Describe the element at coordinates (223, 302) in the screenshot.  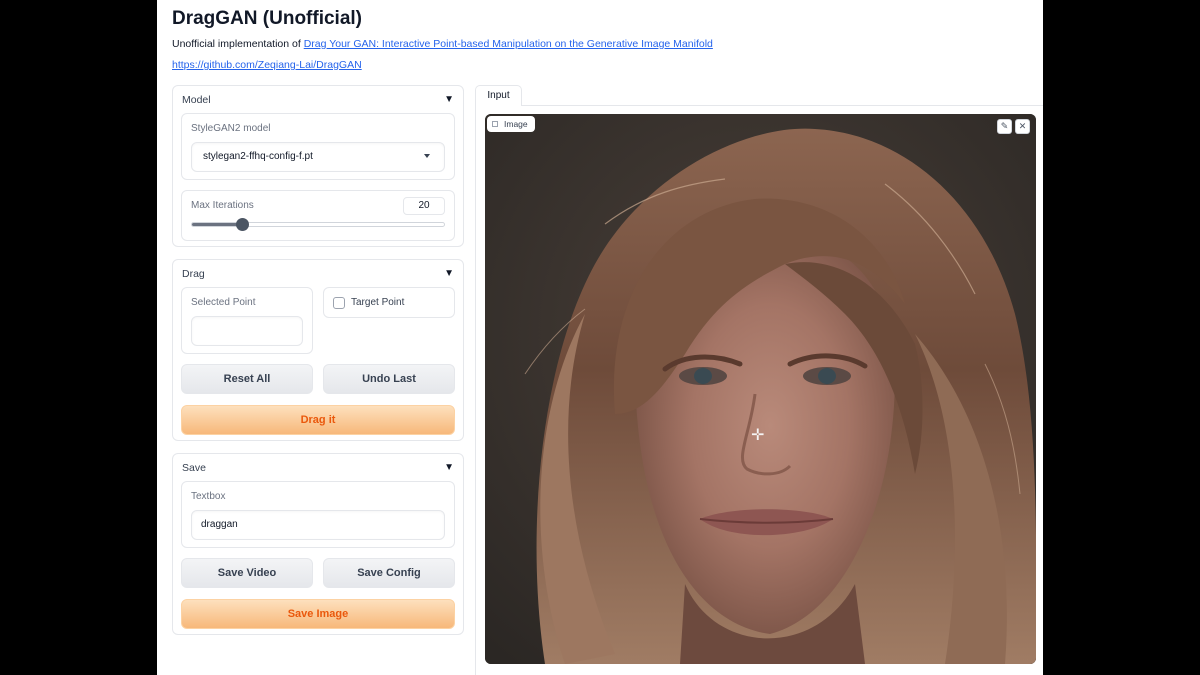
I see `selected-point-label: Selected Point` at that location.